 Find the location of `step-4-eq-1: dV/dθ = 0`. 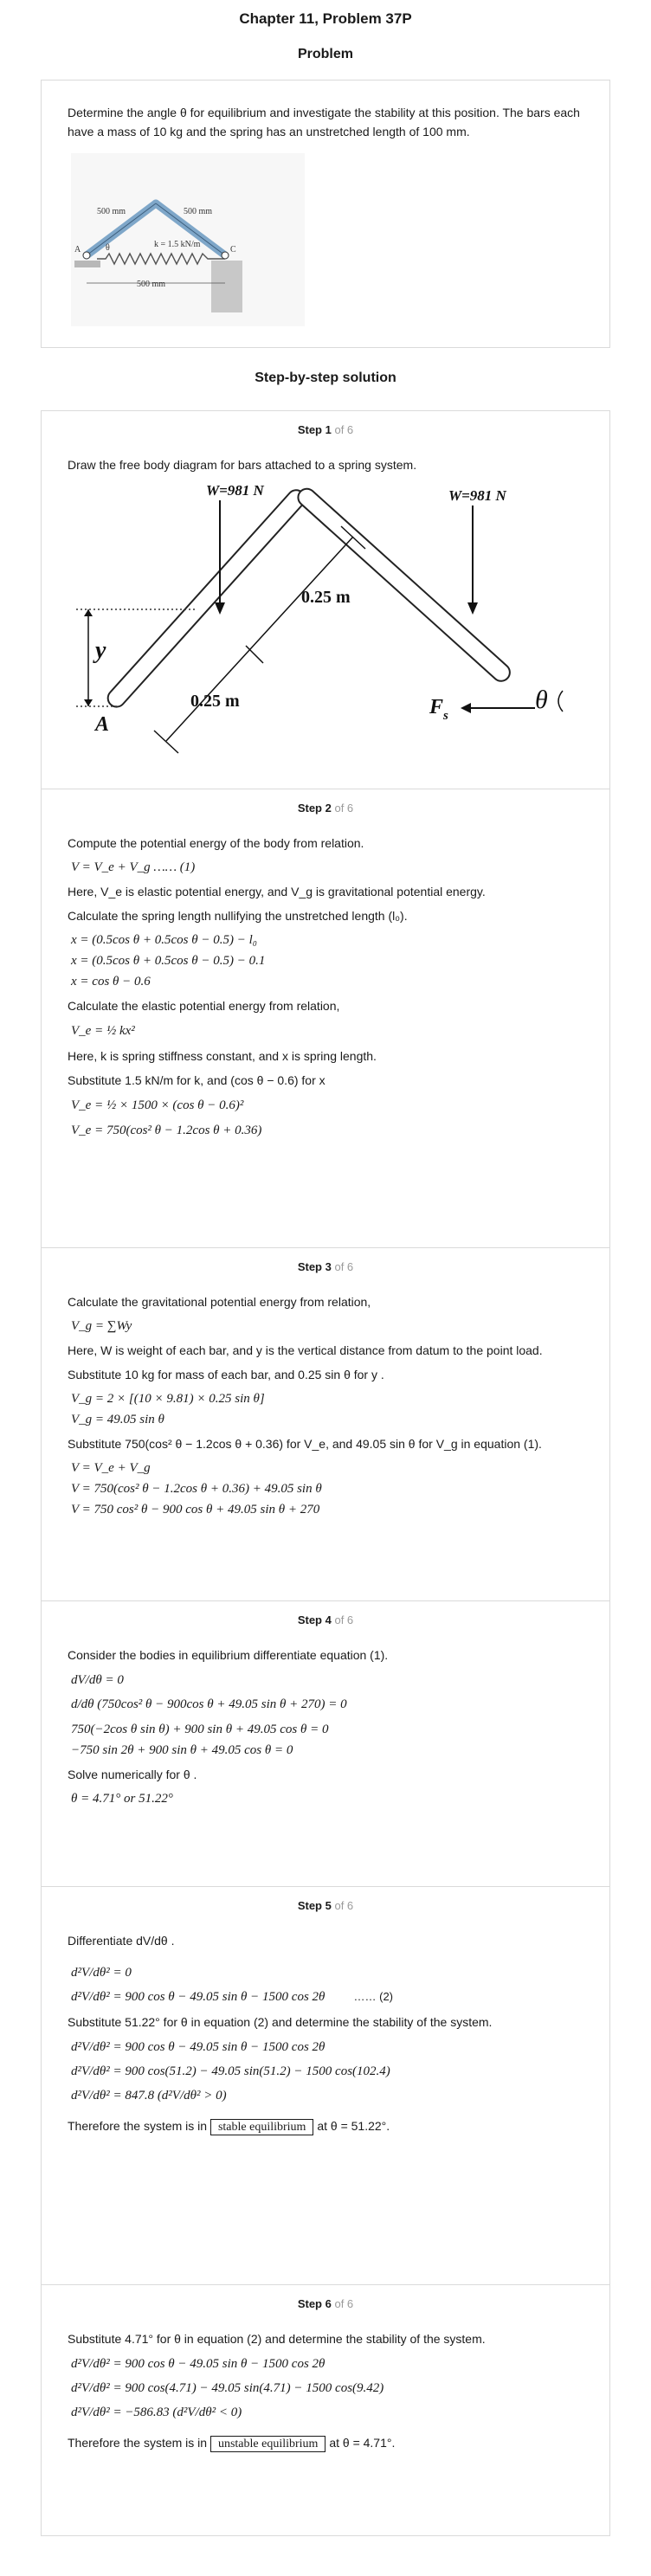

step-4-eq-1: dV/dθ = 0 is located at coordinates (97, 1680).